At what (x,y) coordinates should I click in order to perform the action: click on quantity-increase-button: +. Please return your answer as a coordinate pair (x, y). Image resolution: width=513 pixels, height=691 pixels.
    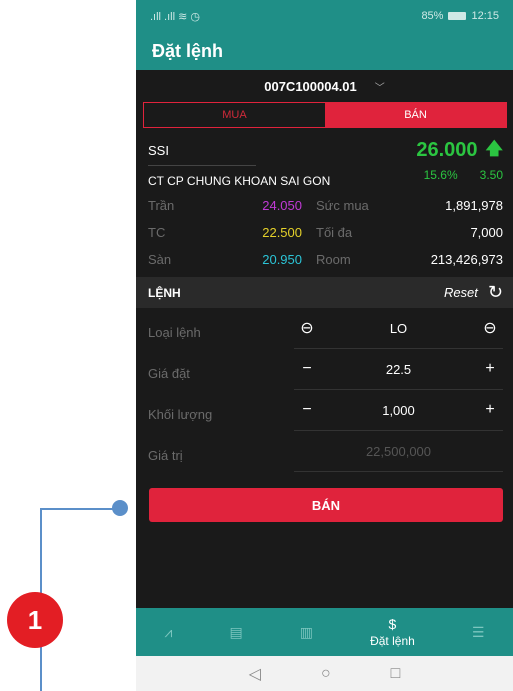
    Looking at the image, I should click on (490, 410).